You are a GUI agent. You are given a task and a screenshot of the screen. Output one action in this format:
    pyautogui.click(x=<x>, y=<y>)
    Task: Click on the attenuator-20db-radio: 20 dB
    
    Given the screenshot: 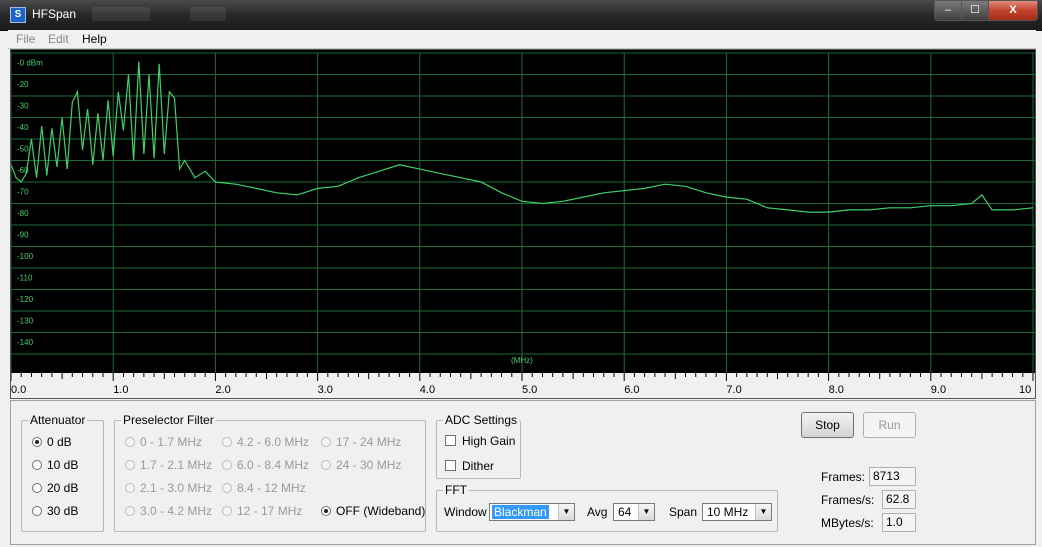 What is the action you would take?
    pyautogui.click(x=55, y=488)
    